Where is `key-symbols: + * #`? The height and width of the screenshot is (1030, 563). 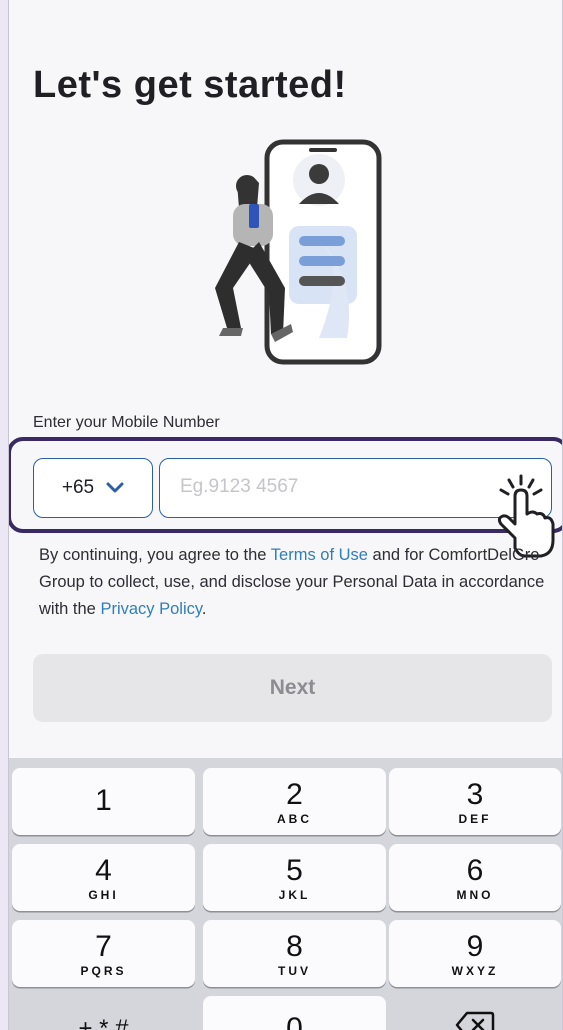
key-symbols: + * # is located at coordinates (103, 1013).